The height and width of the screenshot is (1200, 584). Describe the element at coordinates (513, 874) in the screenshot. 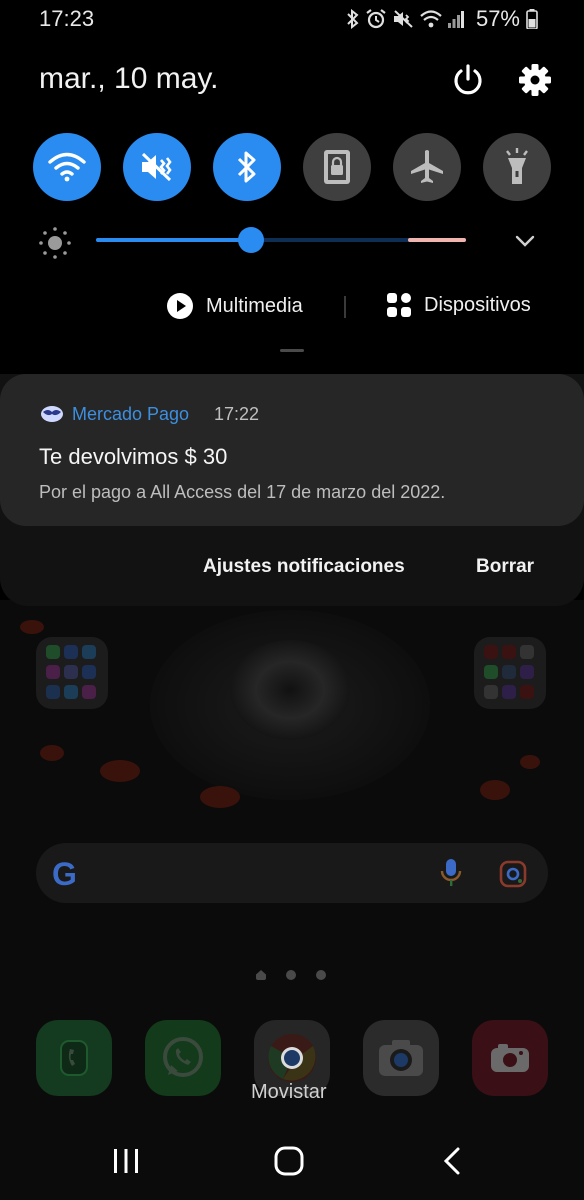

I see `lens-icon` at that location.